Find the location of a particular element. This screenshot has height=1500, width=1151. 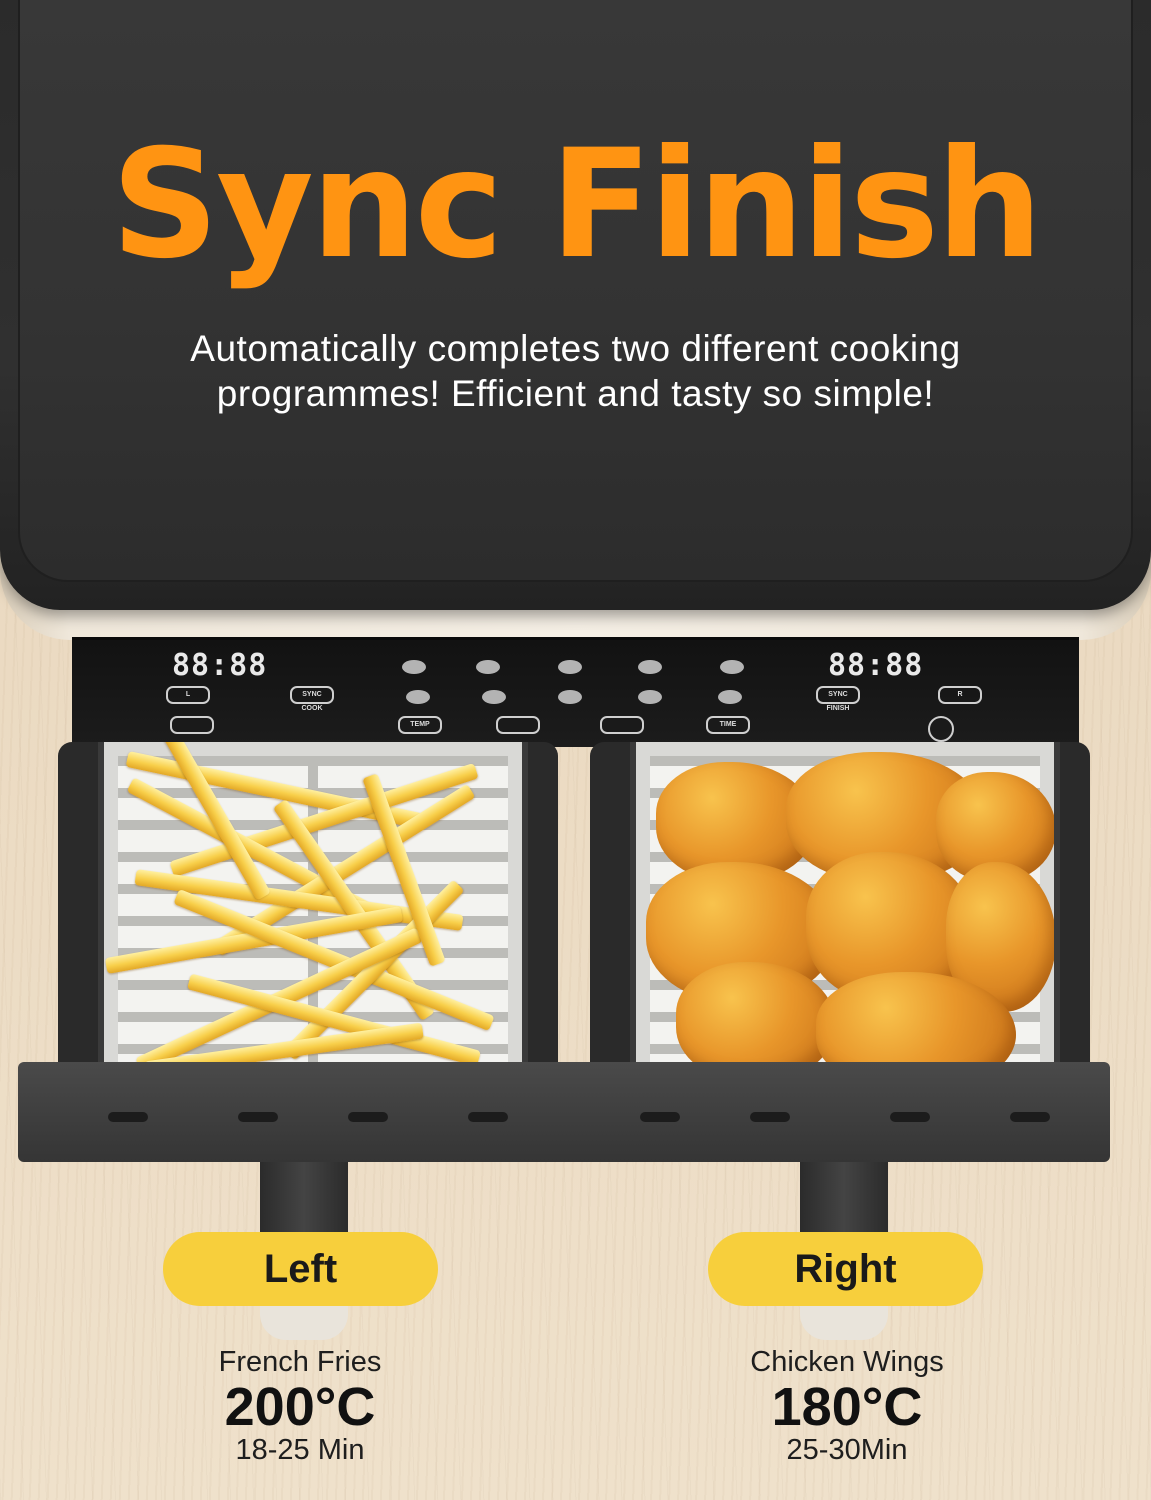

right-handle-tip is located at coordinates (844, 1321).